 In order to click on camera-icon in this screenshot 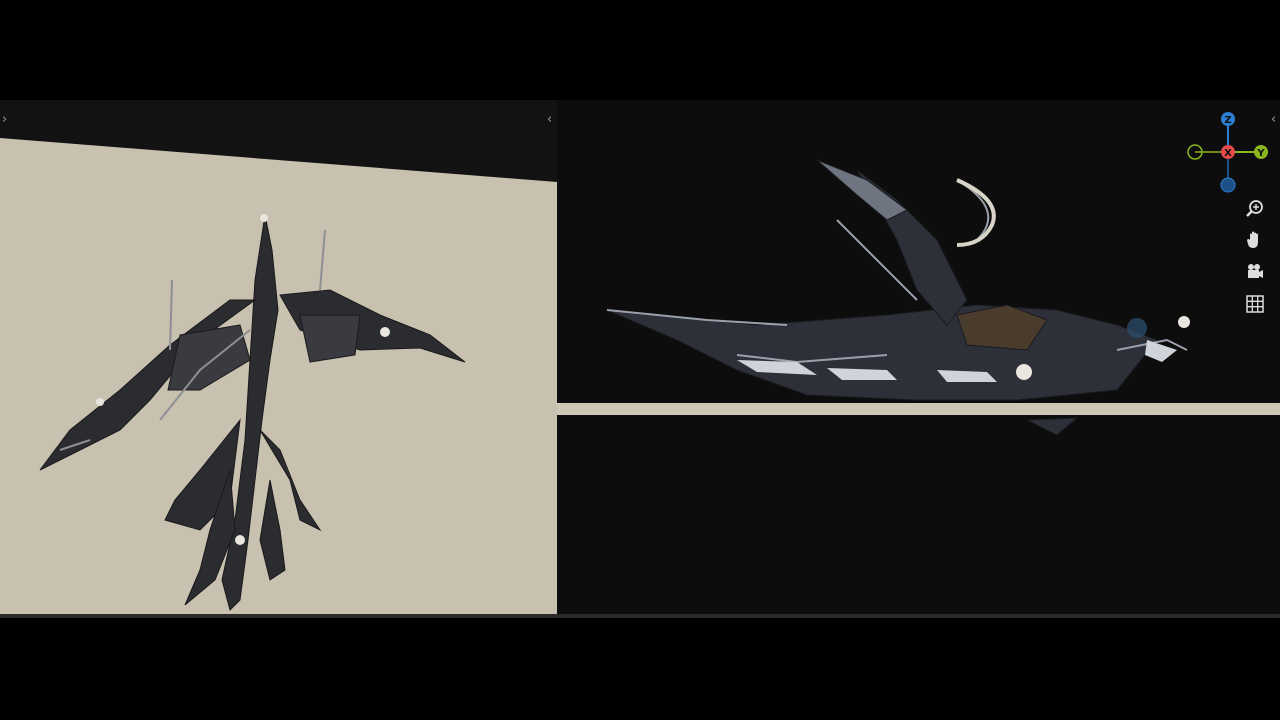, I will do `click(1255, 271)`.